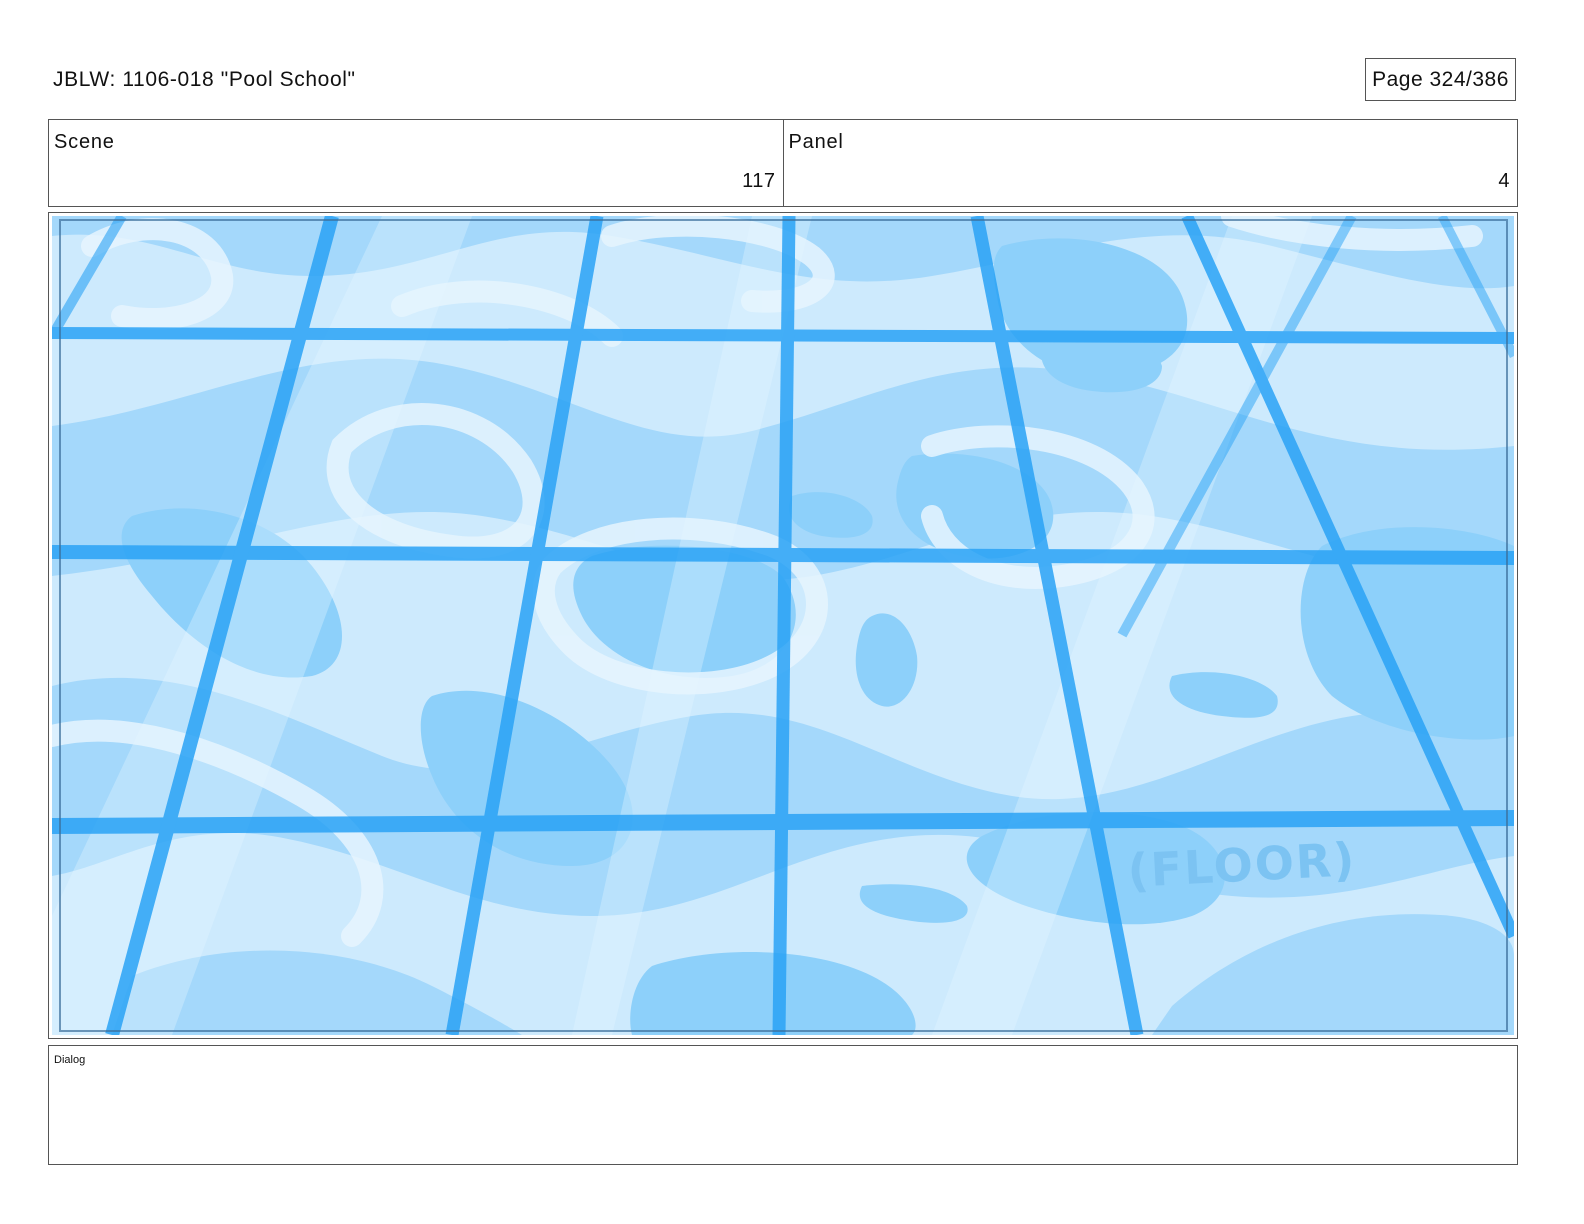  What do you see at coordinates (816, 142) in the screenshot?
I see `panel-label: Panel` at bounding box center [816, 142].